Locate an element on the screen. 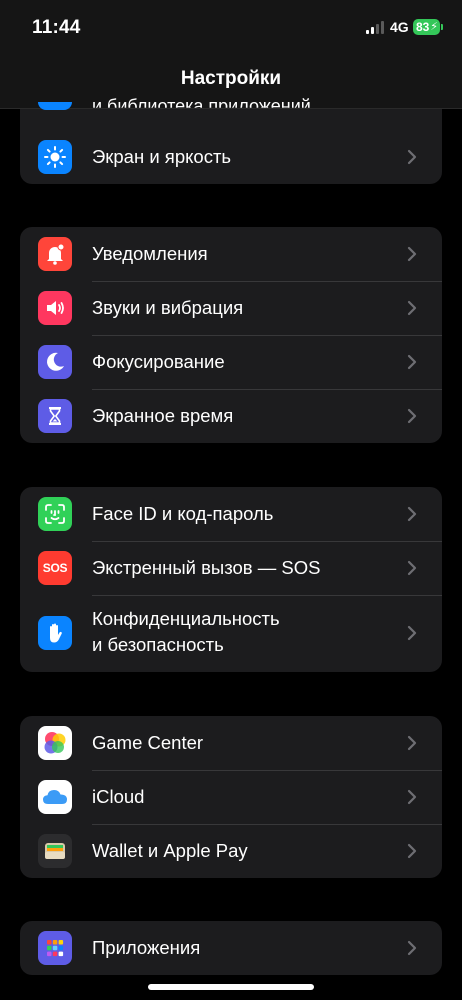  settings-row-label: Экстренный вызов — SOS is located at coordinates (206, 567).